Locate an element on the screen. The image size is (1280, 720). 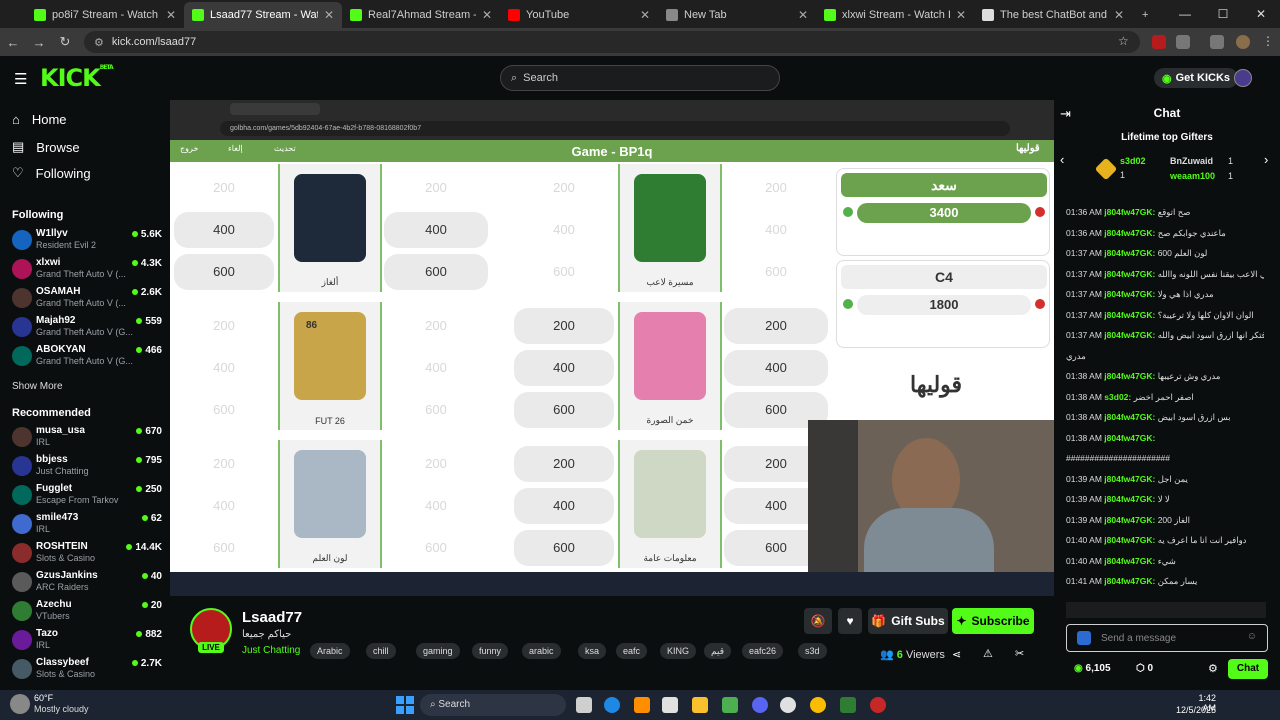
stream-category: Just Chatting is located at coordinates (271, 650).